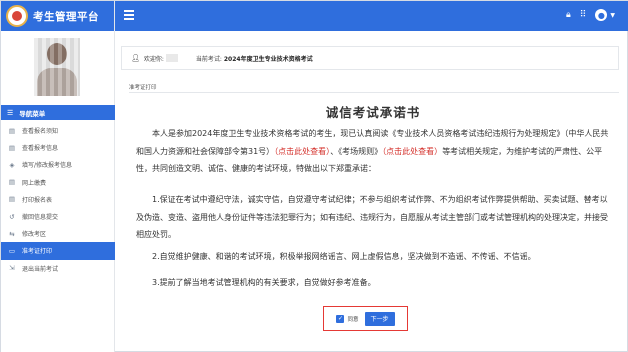  Describe the element at coordinates (58, 233) in the screenshot. I see `sidebar-item-change-area: ⇆ 修改考区` at that location.